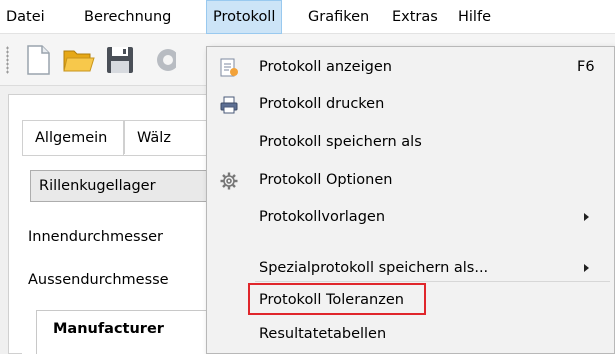 The width and height of the screenshot is (615, 354). What do you see at coordinates (38, 60) in the screenshot?
I see `new-document-icon` at bounding box center [38, 60].